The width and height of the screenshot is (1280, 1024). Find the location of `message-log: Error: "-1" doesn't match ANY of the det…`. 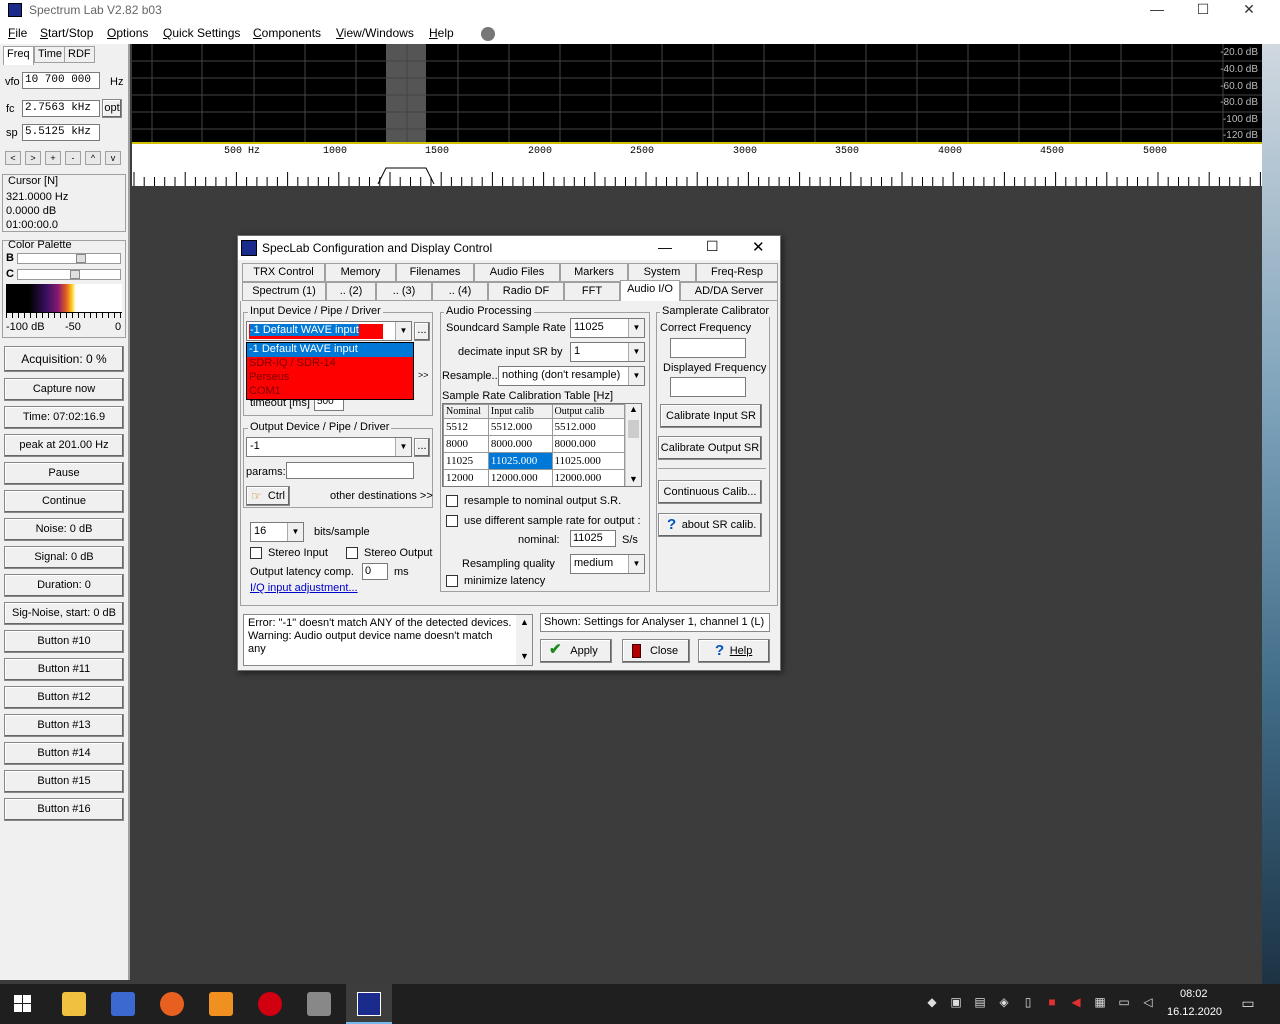

message-log: Error: "-1" doesn't match ANY of the det… is located at coordinates (388, 640).